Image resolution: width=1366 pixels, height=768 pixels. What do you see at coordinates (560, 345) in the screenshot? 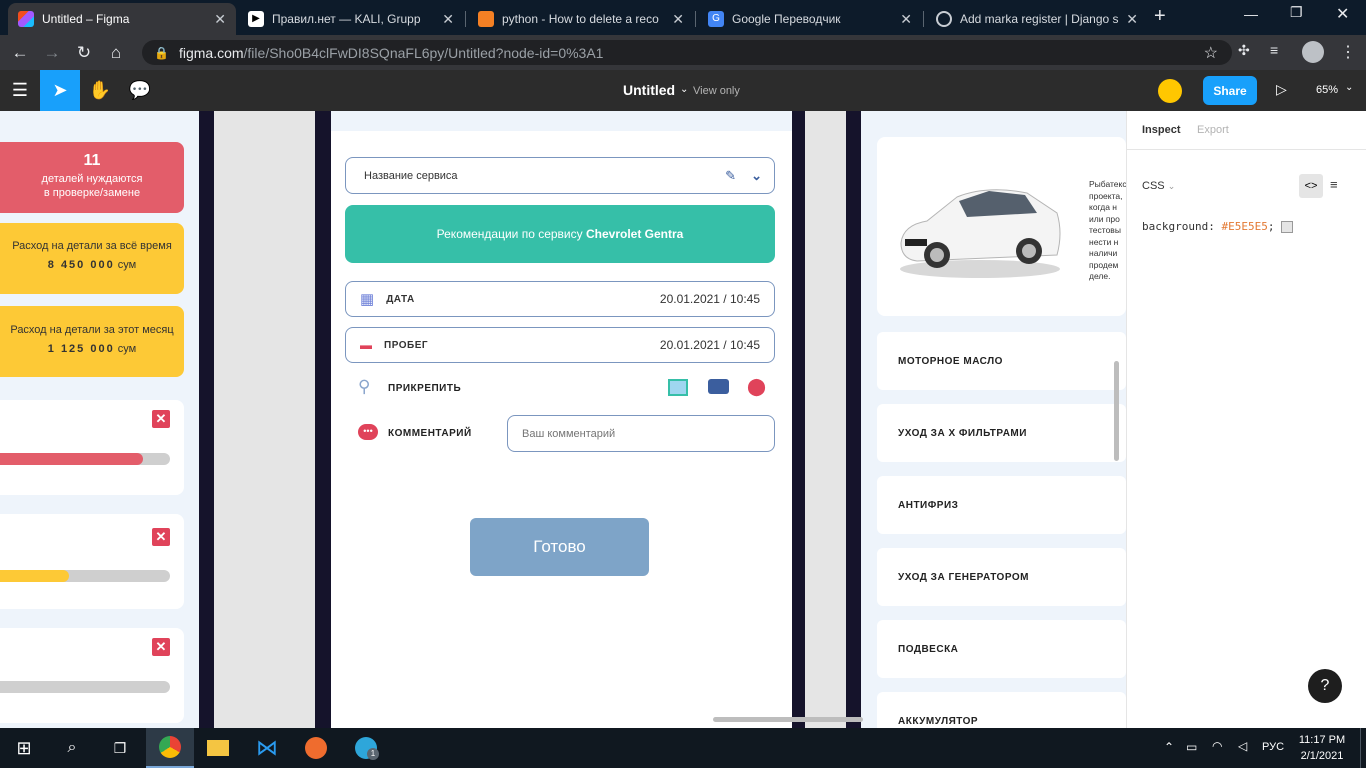
I see `mileage-field: ▬ ПРОБЕГ 20.01.2021 / 10:45` at bounding box center [560, 345].